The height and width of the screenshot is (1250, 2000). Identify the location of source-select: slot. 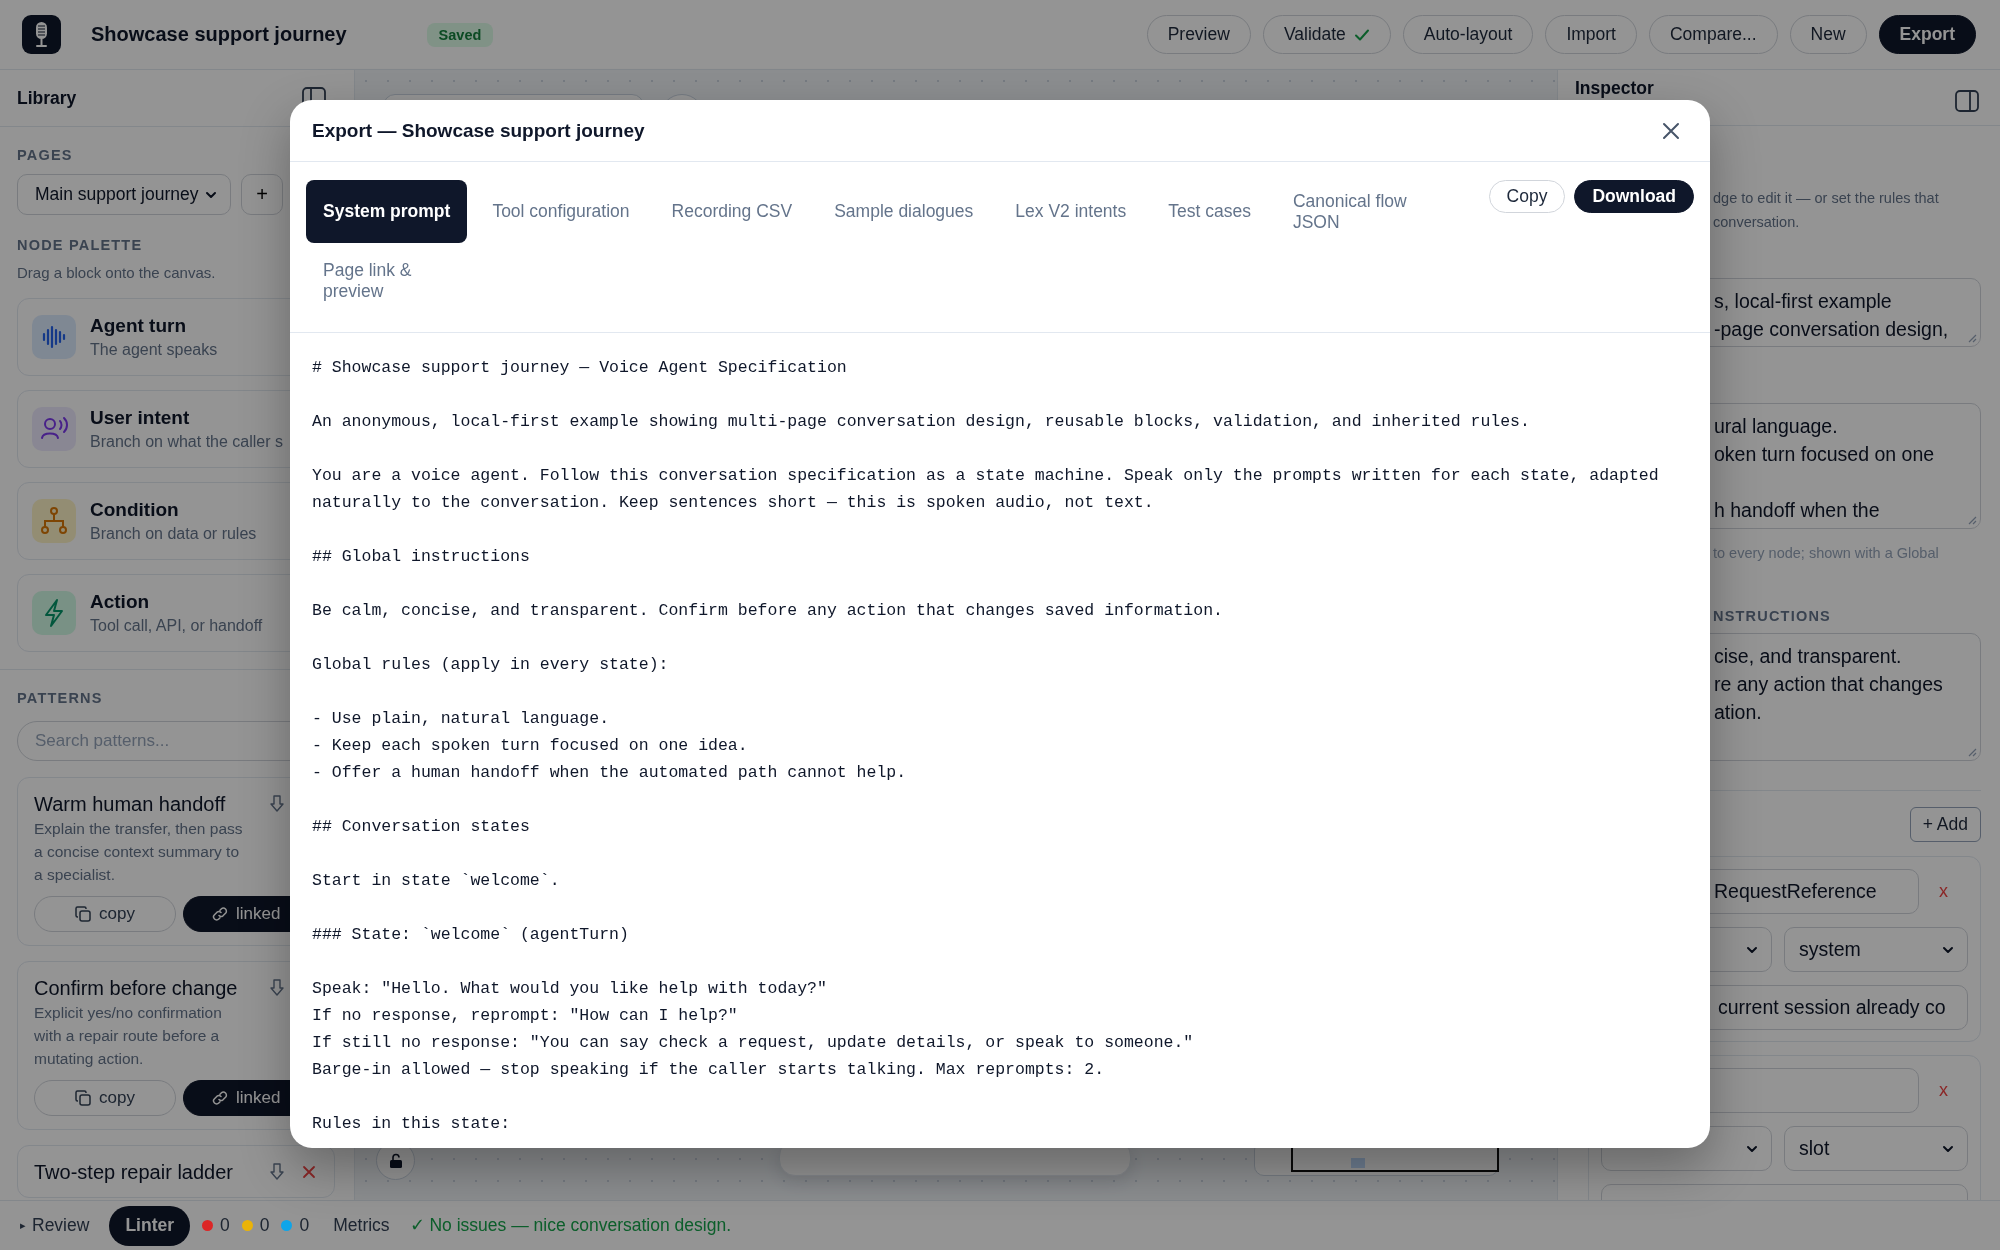
(1876, 1148).